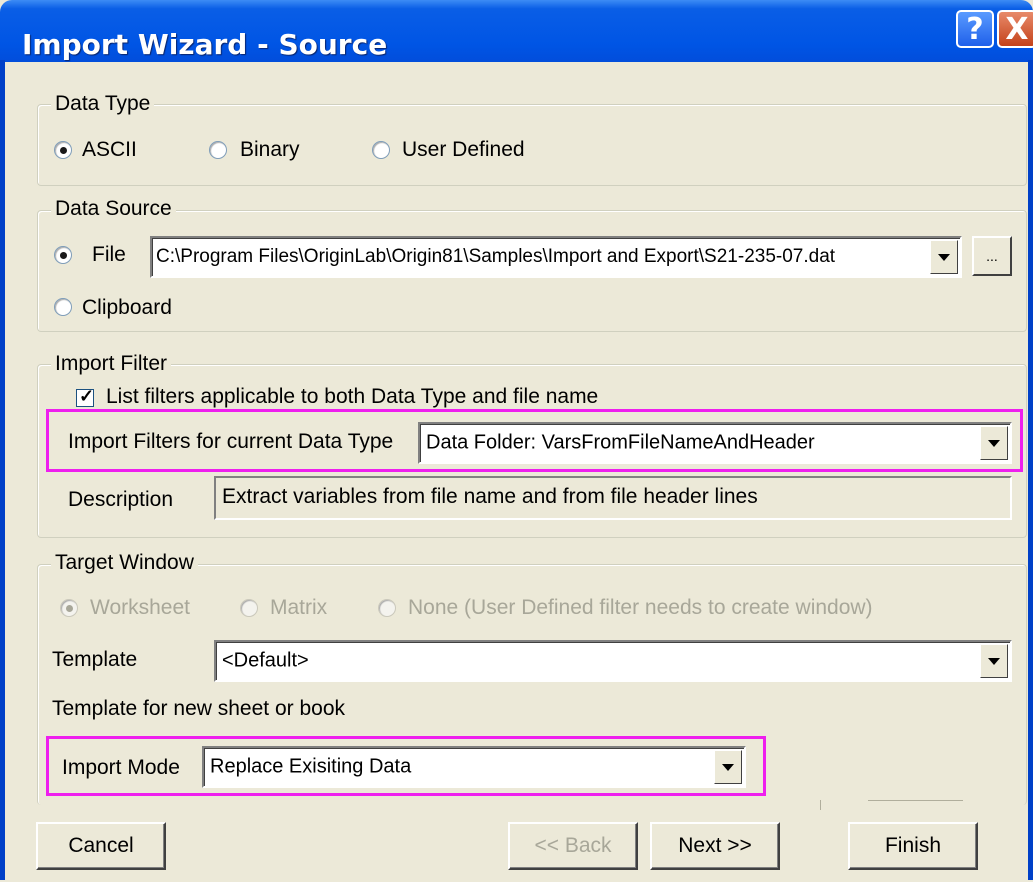  I want to click on template-note: Template for new sheet or book, so click(198, 708).